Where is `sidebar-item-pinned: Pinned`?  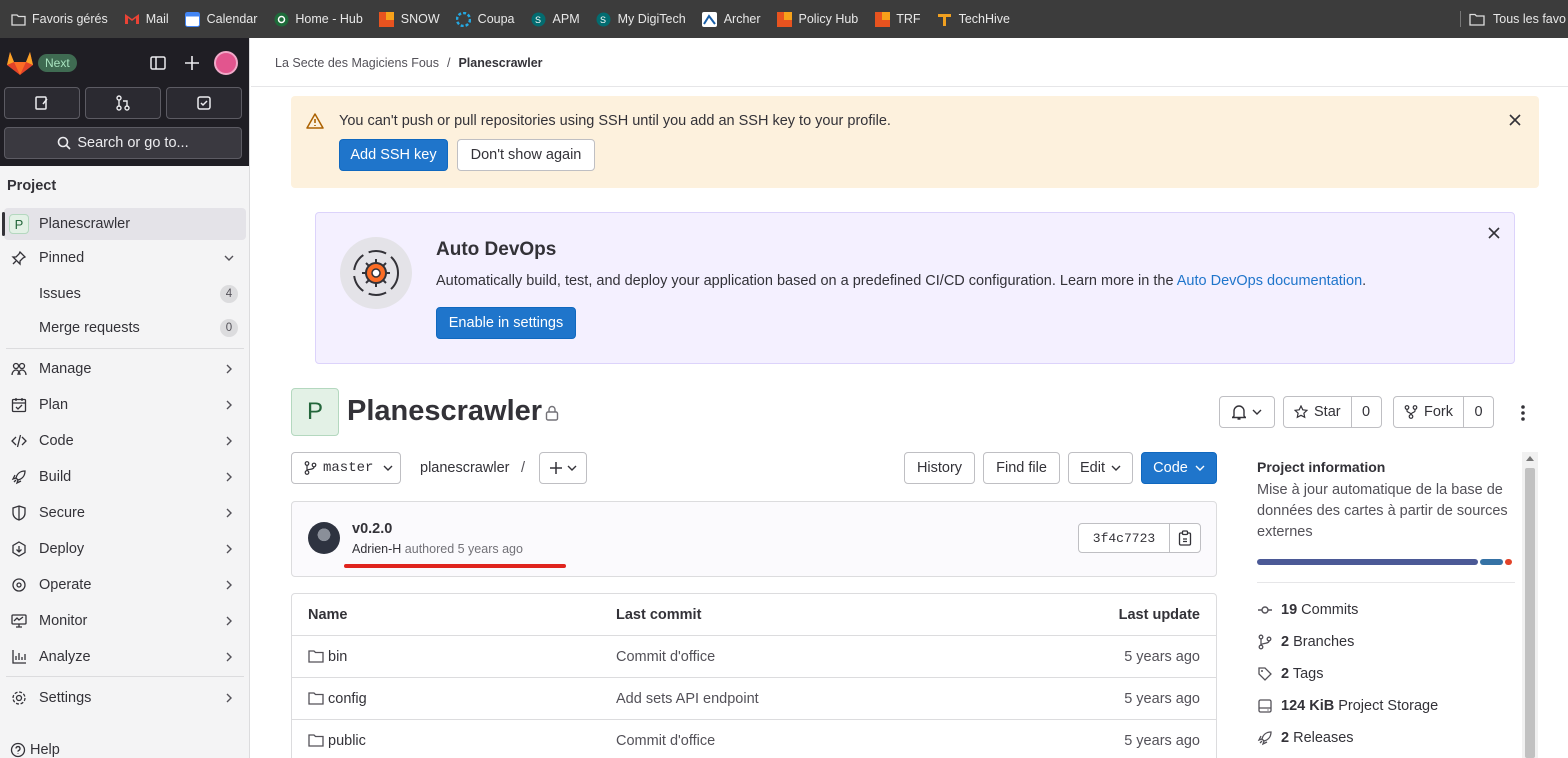
sidebar-item-pinned: Pinned is located at coordinates (125, 258).